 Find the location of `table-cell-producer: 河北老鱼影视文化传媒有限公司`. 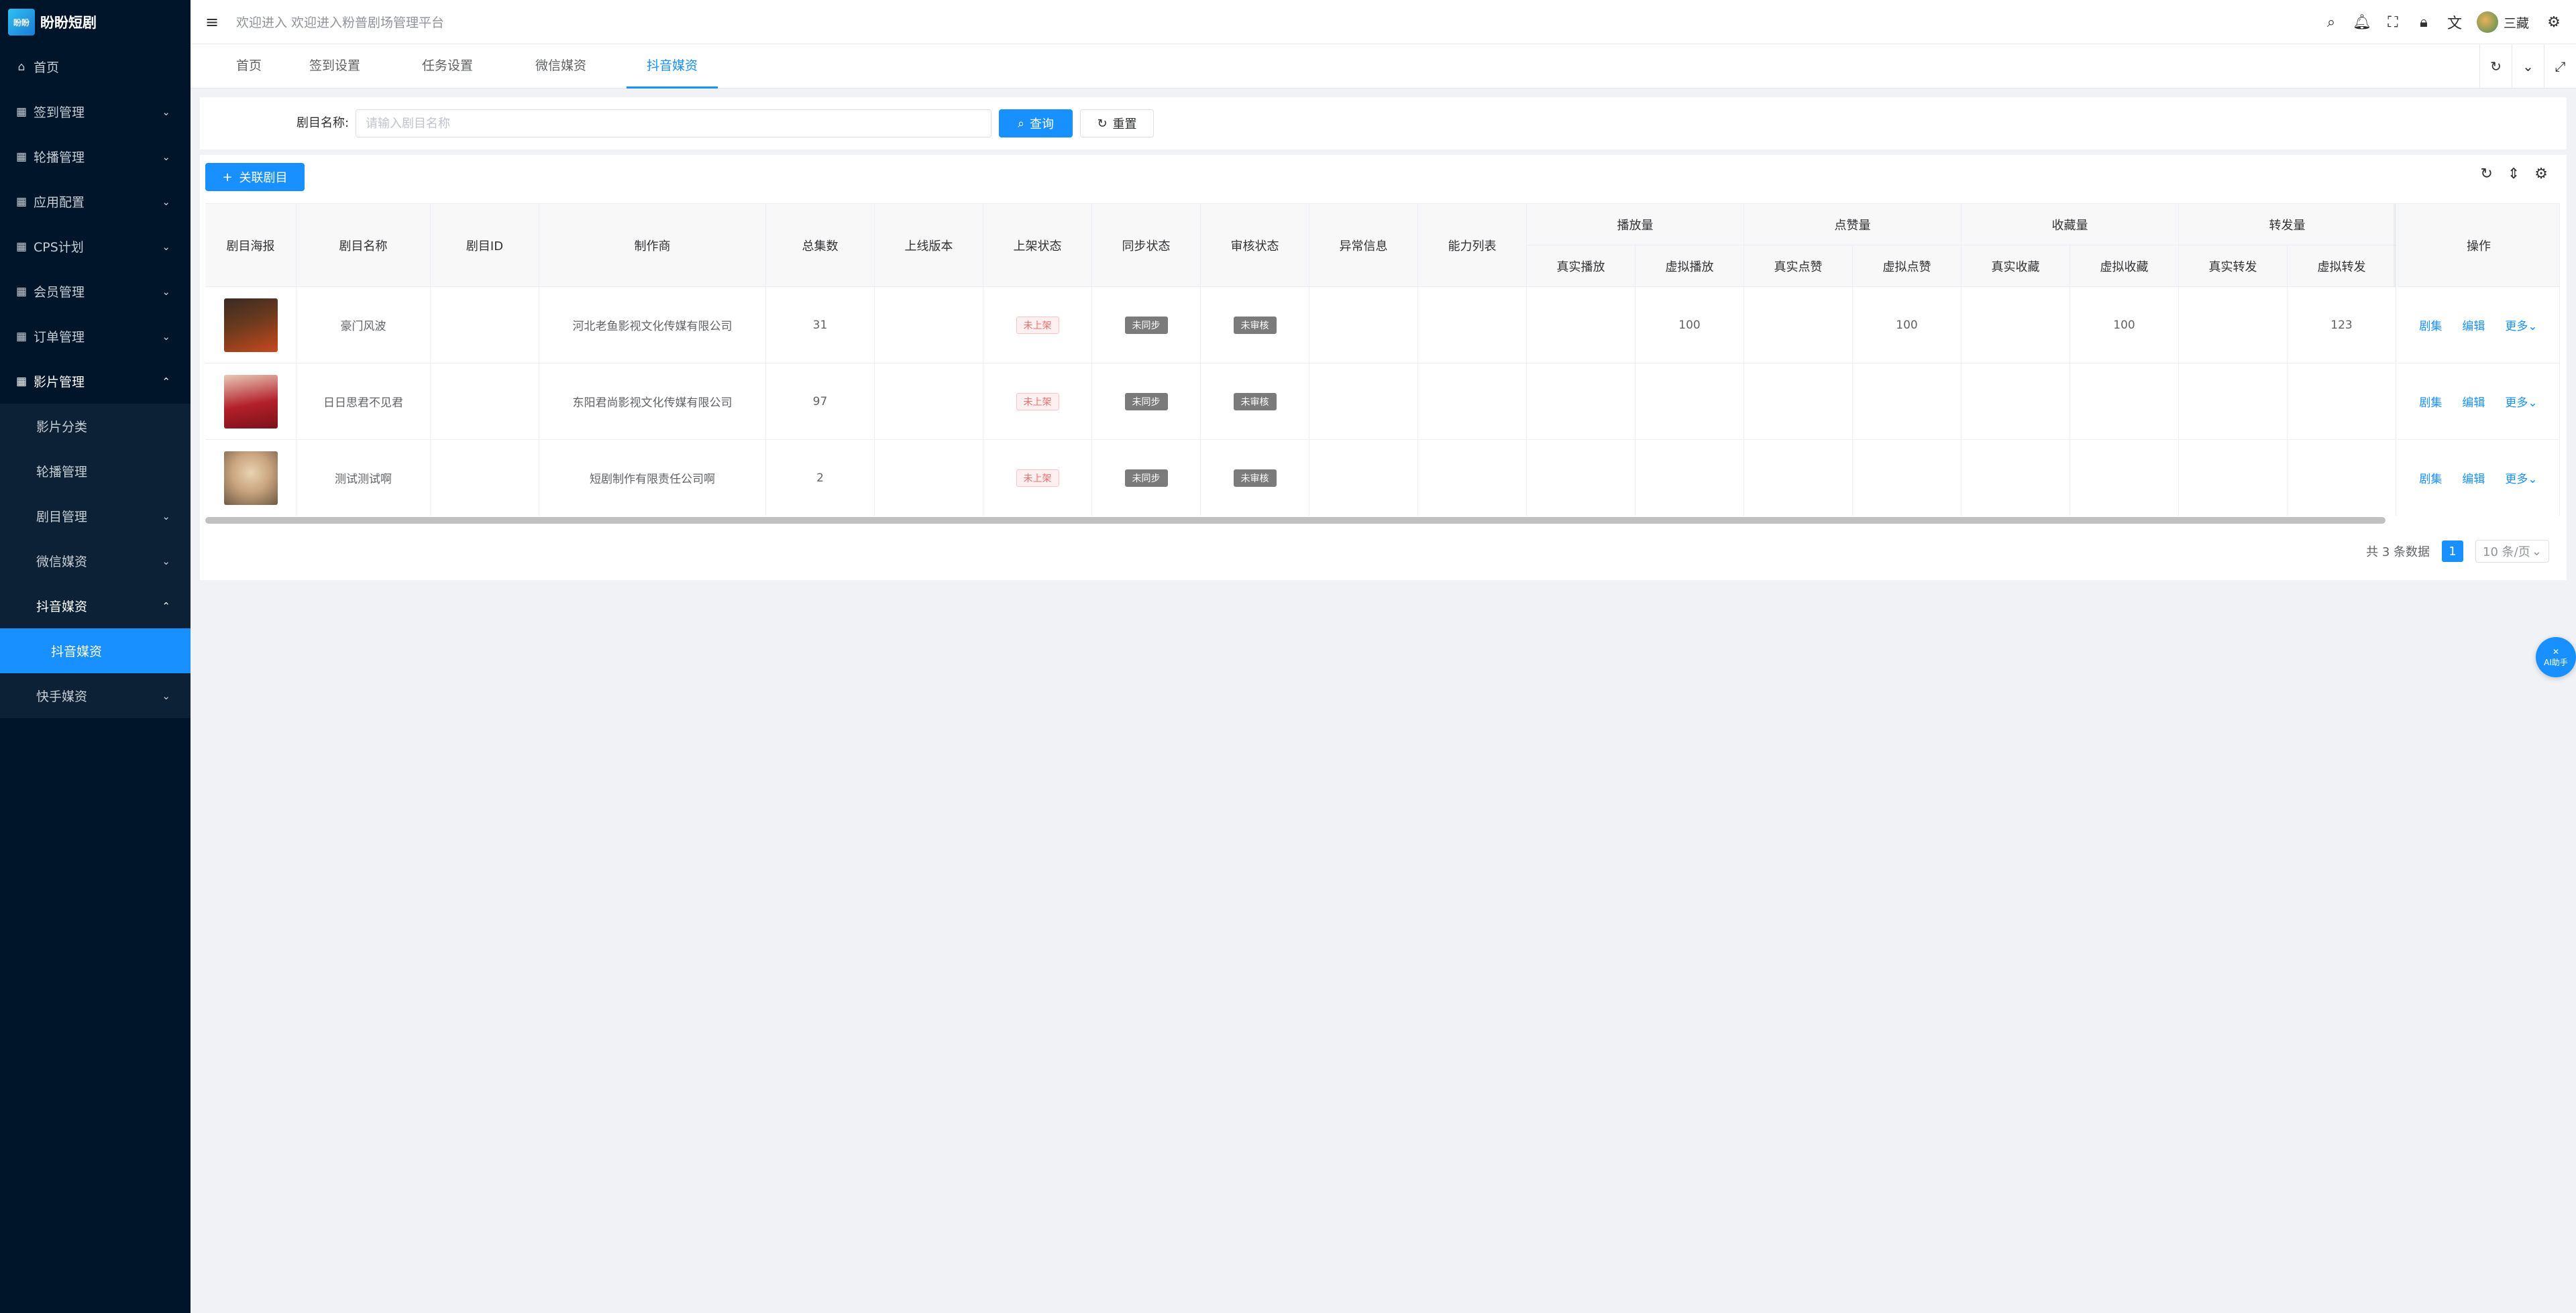

table-cell-producer: 河北老鱼影视文化传媒有限公司 is located at coordinates (652, 325).